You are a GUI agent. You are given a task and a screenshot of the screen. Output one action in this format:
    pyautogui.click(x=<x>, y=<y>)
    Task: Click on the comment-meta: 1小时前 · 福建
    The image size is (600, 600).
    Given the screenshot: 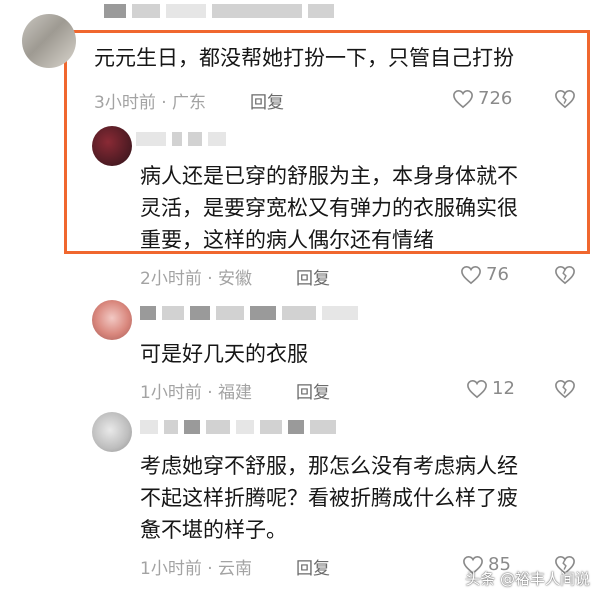 What is the action you would take?
    pyautogui.click(x=196, y=393)
    